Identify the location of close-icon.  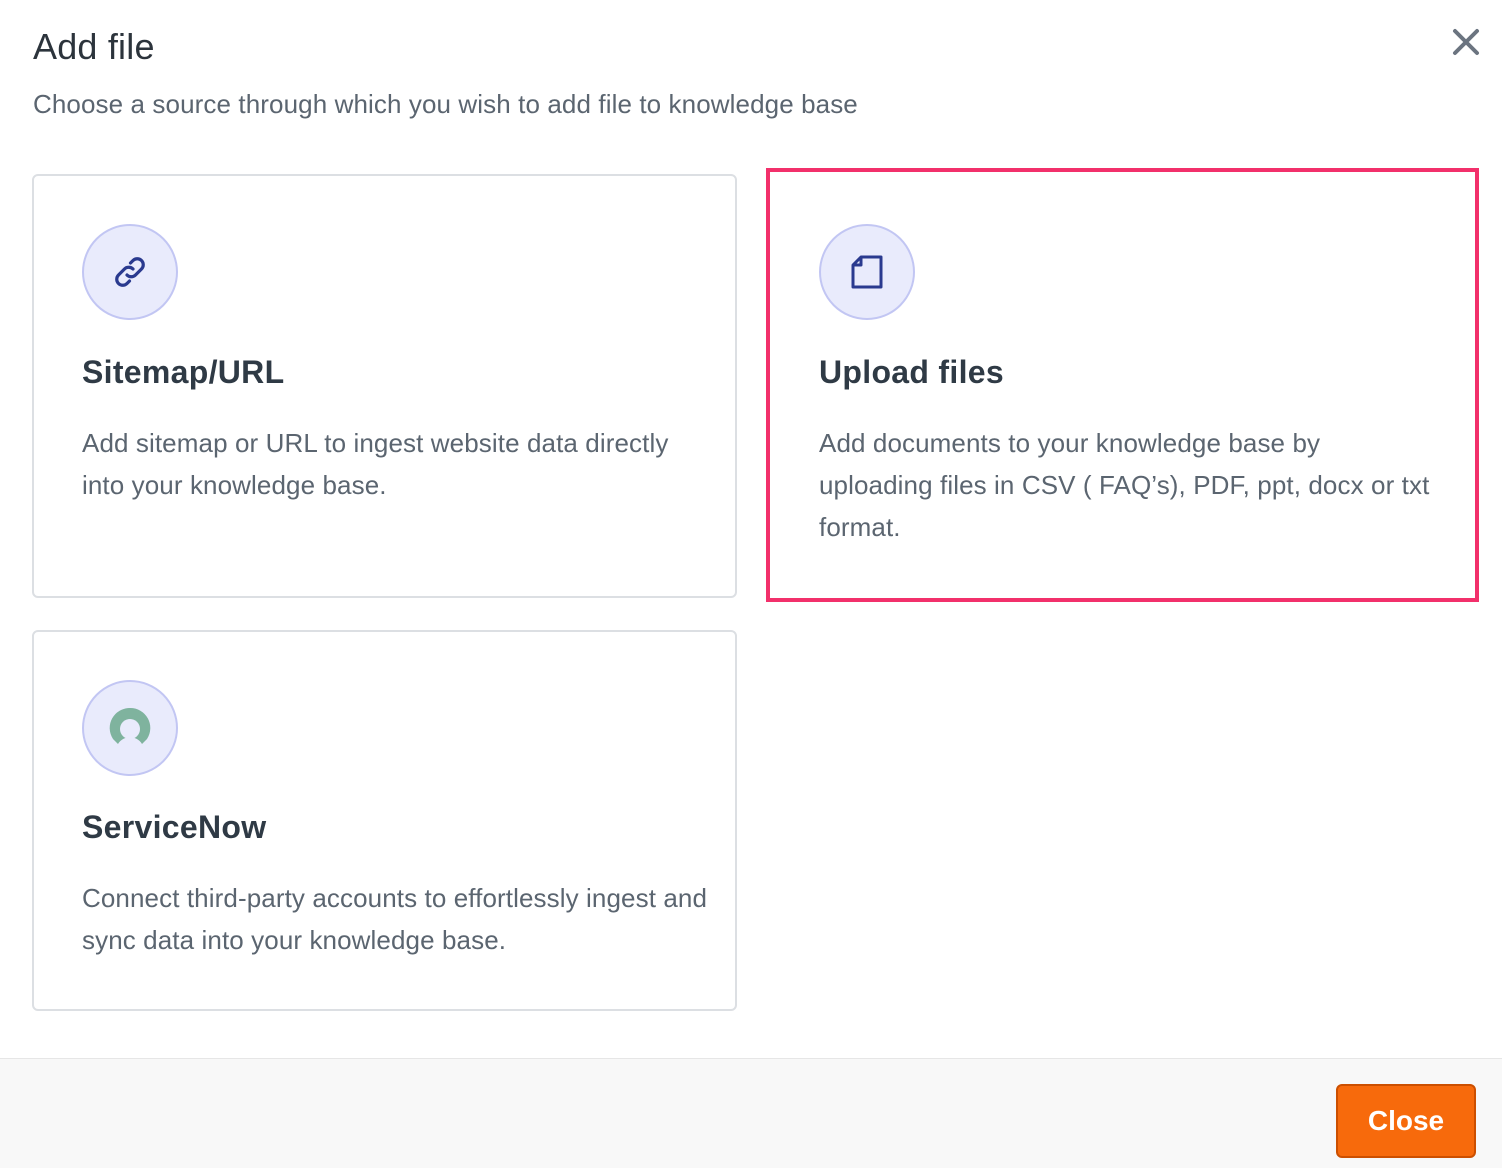
(1466, 42).